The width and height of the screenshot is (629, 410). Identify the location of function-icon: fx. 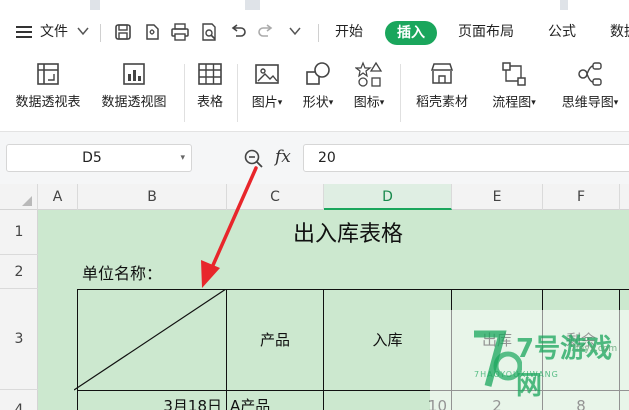
(283, 157).